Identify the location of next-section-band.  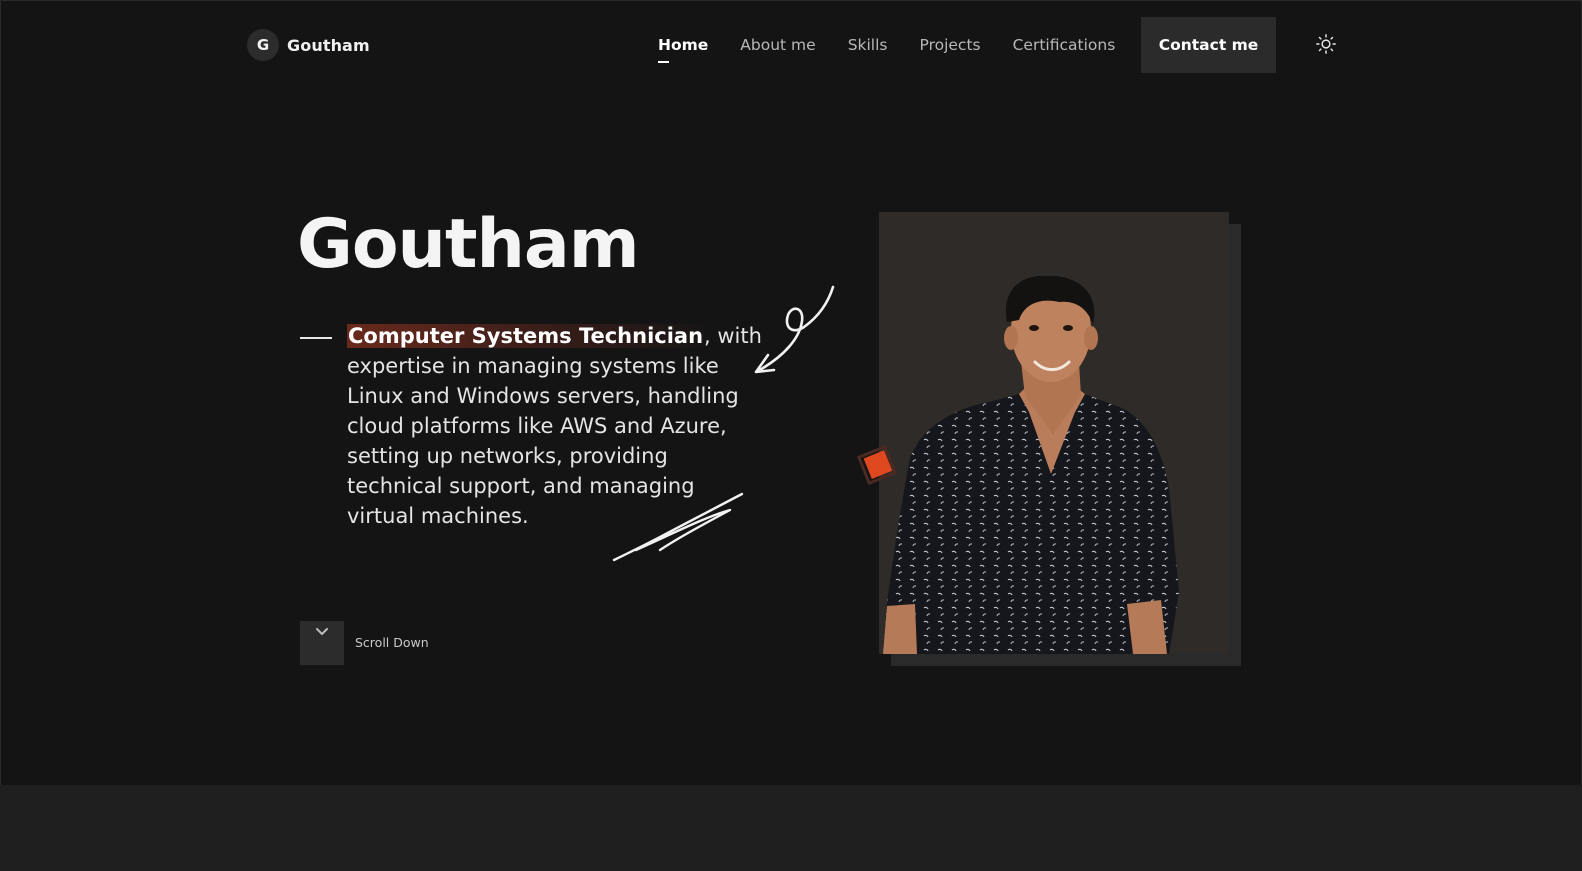
(791, 828).